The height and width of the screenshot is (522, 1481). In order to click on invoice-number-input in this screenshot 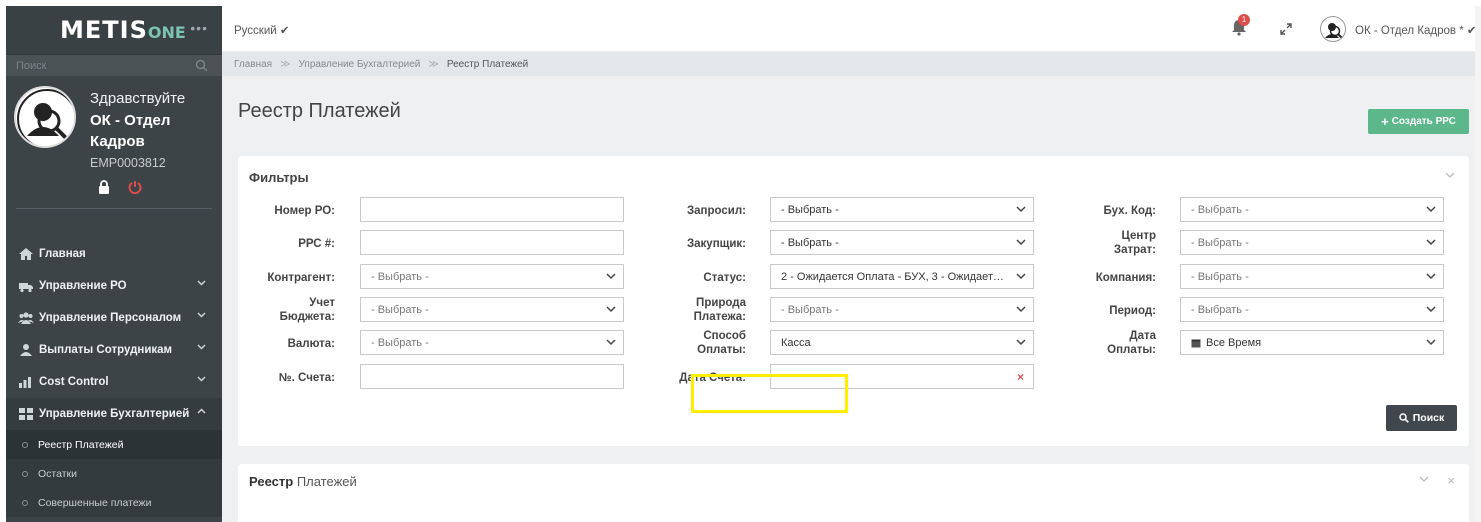, I will do `click(492, 376)`.